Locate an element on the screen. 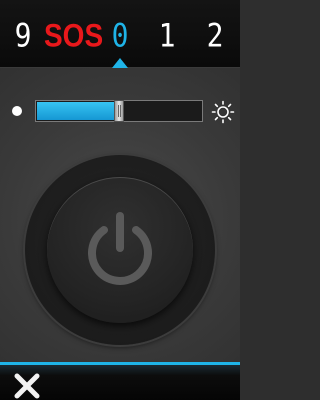 This screenshot has width=320, height=400. brightness-slider-thumb is located at coordinates (119, 111).